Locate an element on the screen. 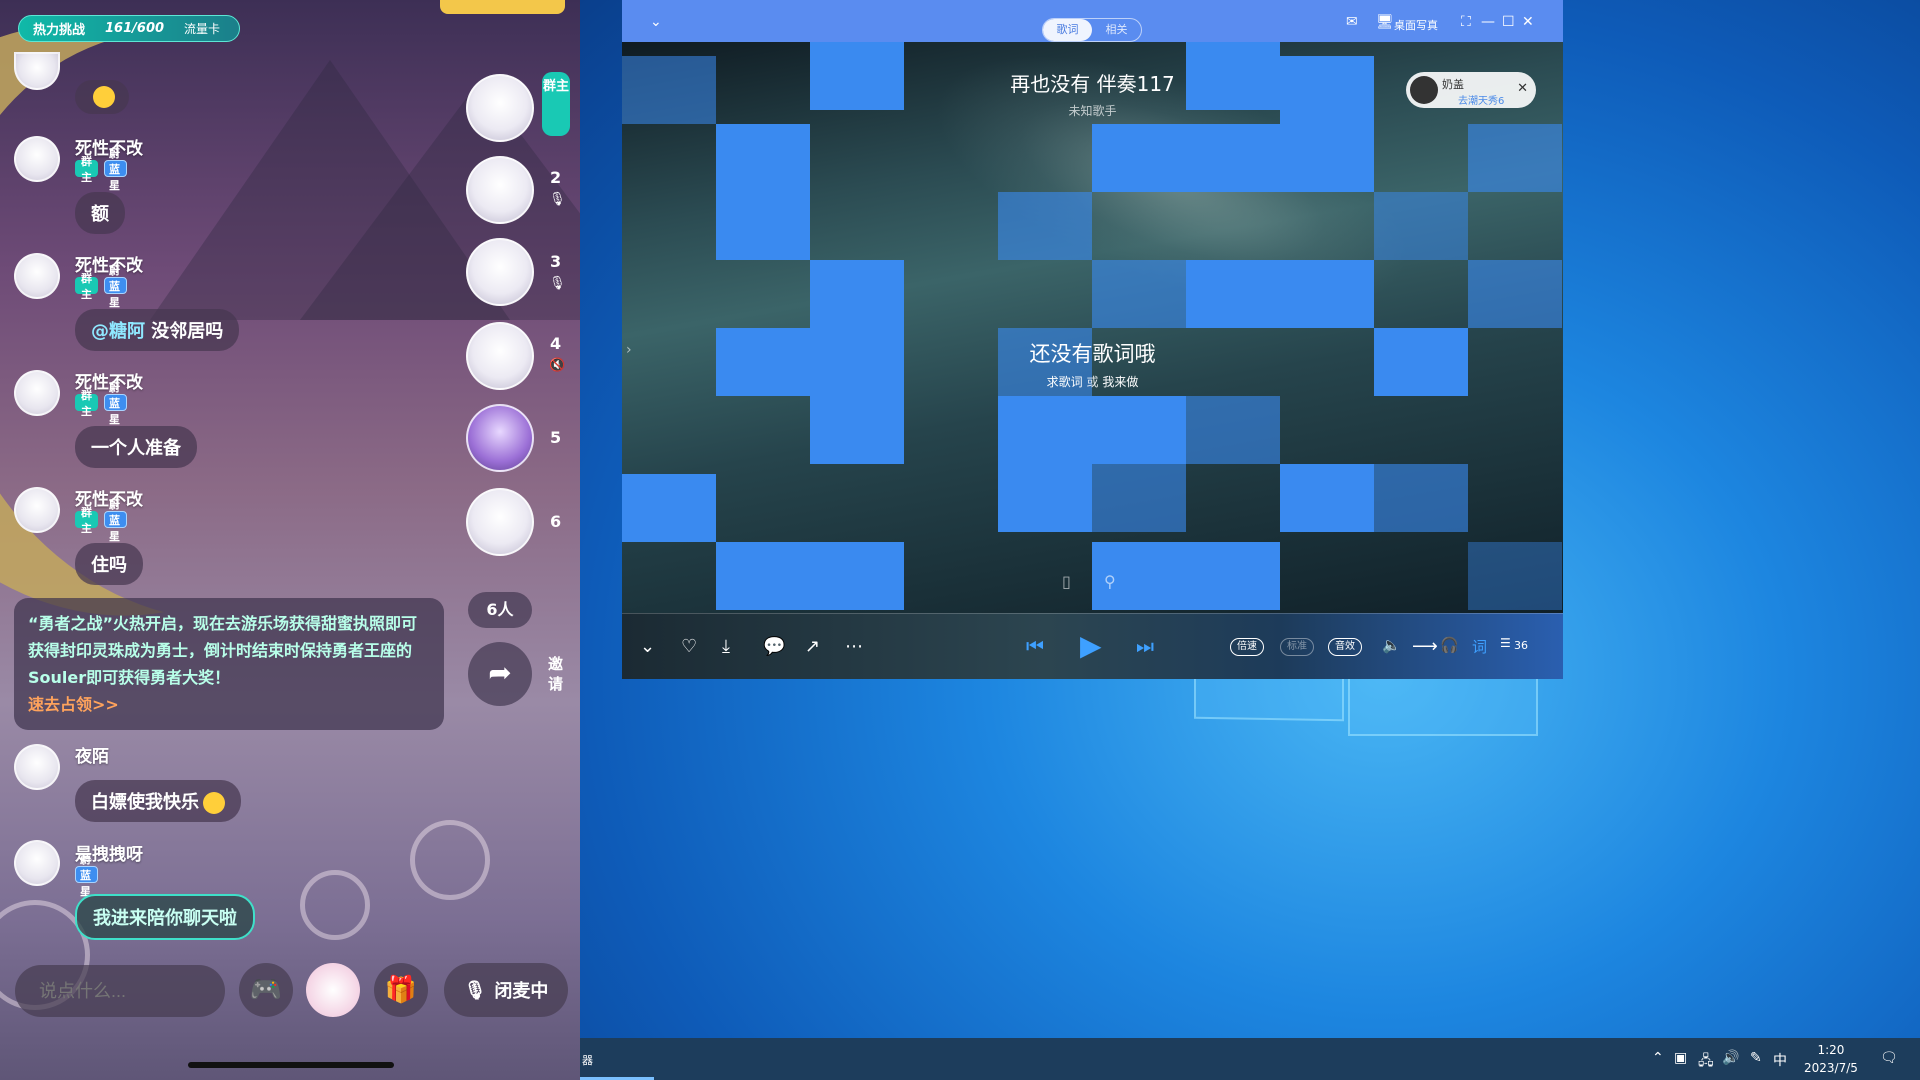 This screenshot has width=1920, height=1080. headphones-icon: 🎧 is located at coordinates (1449, 645).